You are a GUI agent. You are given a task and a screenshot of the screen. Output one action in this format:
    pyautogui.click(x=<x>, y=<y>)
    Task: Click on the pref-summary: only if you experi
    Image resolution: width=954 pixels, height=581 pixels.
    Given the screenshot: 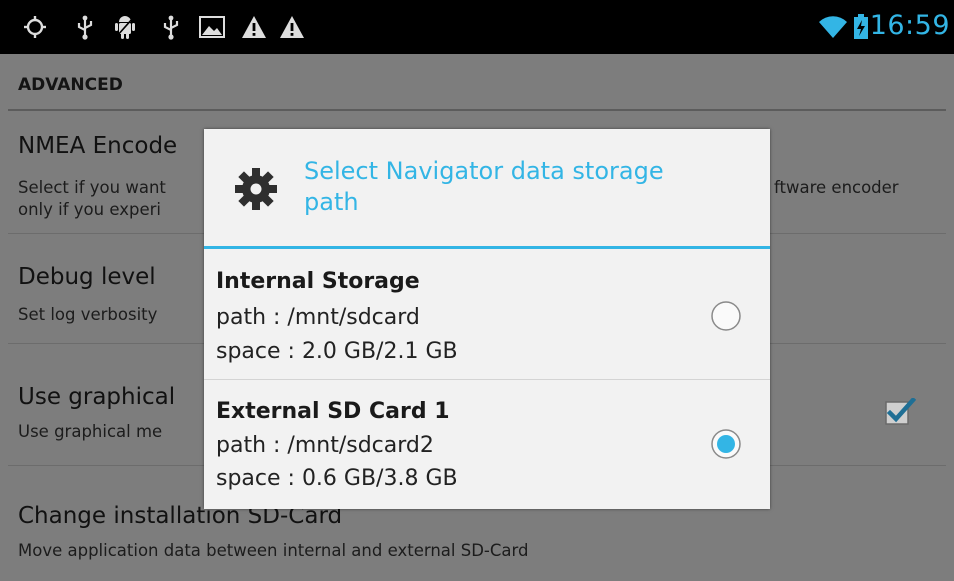 What is the action you would take?
    pyautogui.click(x=89, y=209)
    